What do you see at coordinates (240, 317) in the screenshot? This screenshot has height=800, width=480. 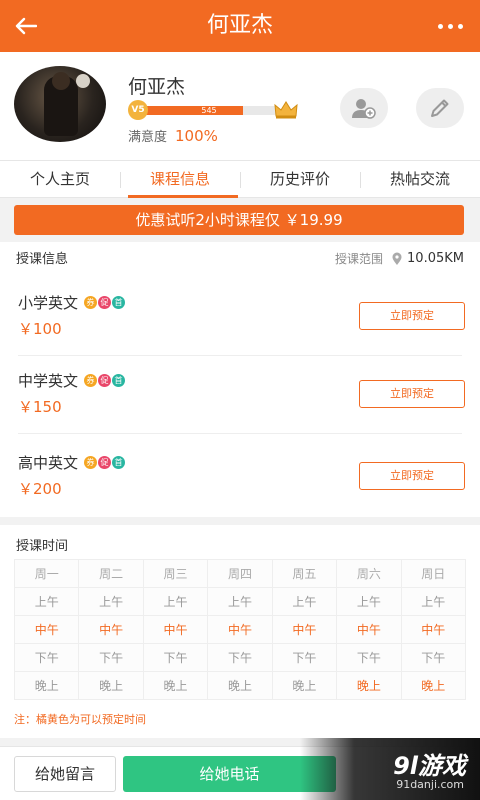 I see `course-item: 小学英文 券促首 ￥100 立即预定` at bounding box center [240, 317].